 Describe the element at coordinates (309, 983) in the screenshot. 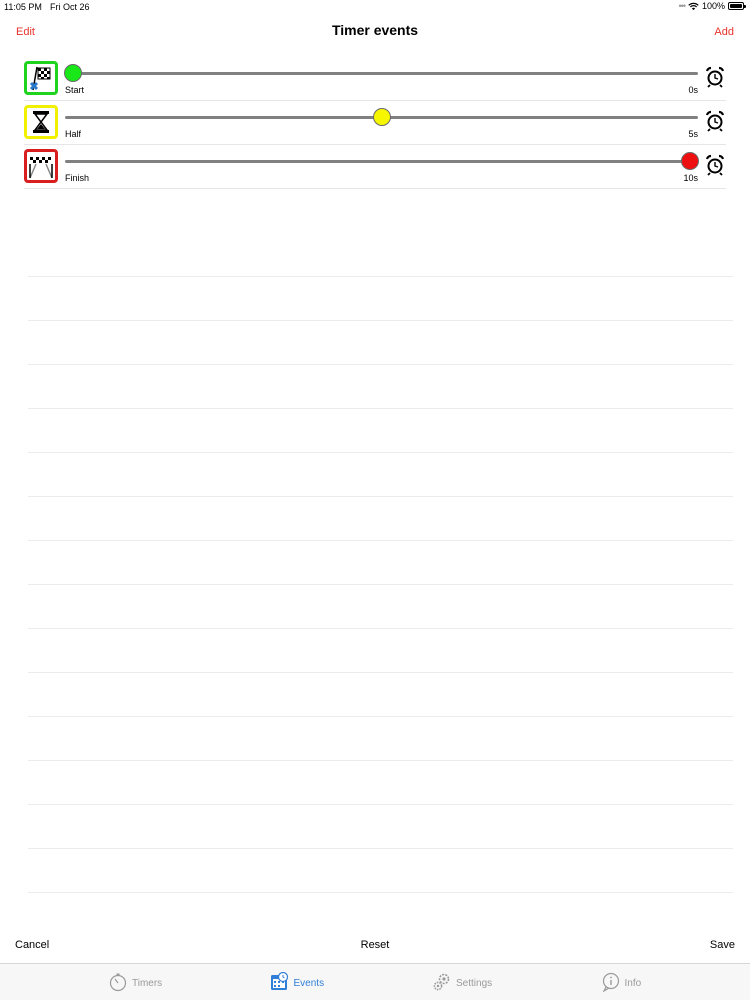

I see `tab-label: Events` at that location.